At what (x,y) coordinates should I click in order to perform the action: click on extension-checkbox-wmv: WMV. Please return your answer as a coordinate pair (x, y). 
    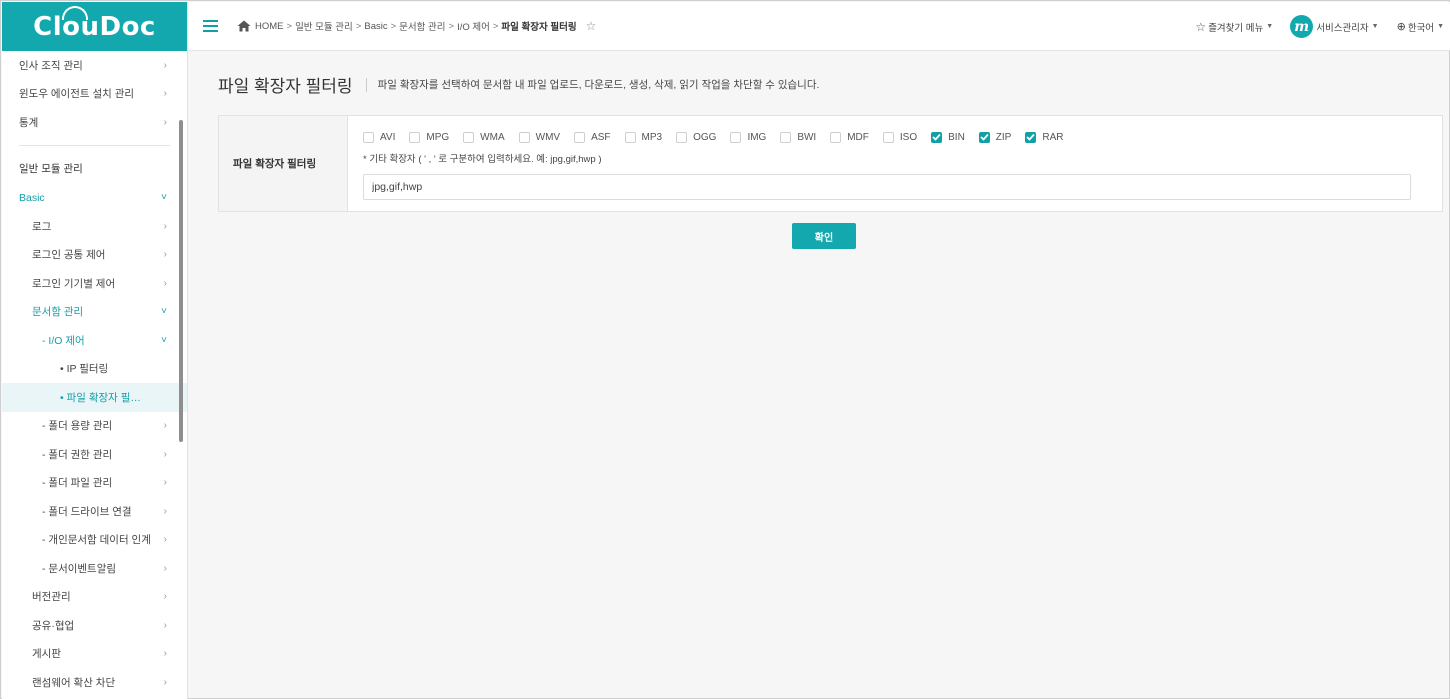
    Looking at the image, I should click on (539, 137).